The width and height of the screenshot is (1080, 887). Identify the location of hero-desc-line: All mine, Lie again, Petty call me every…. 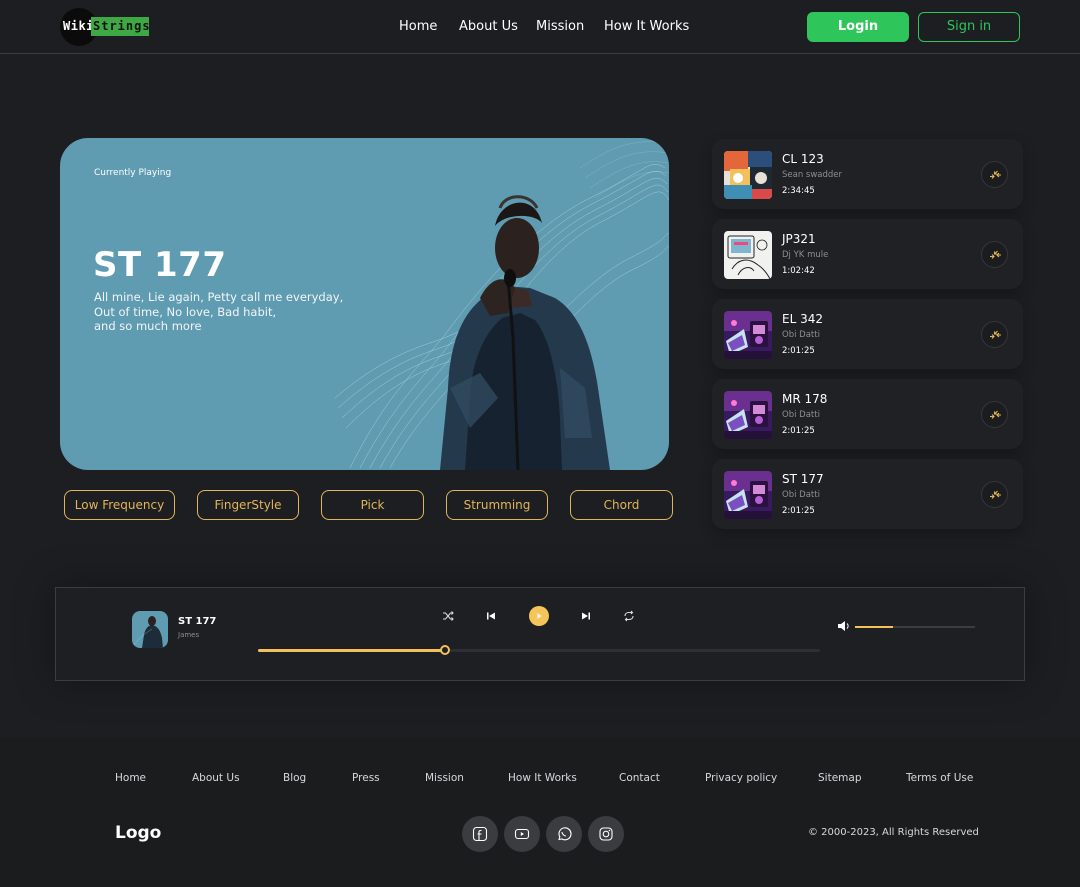
(219, 297).